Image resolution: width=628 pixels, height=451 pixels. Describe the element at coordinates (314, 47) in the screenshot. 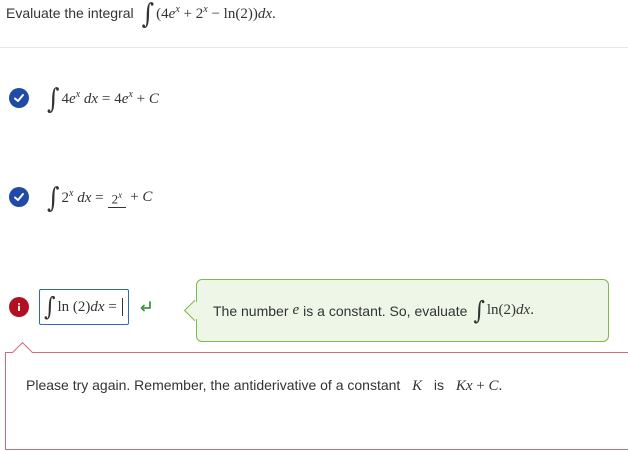

I see `section-divider` at that location.